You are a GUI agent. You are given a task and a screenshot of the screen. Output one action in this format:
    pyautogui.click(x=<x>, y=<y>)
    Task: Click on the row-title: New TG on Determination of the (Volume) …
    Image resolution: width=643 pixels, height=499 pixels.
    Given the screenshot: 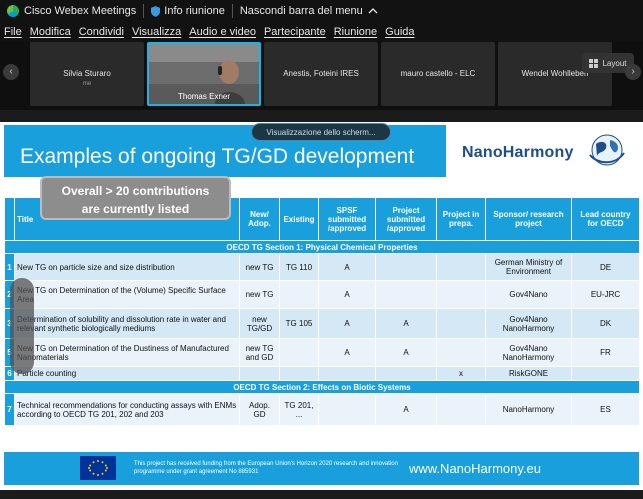 What is the action you would take?
    pyautogui.click(x=127, y=294)
    